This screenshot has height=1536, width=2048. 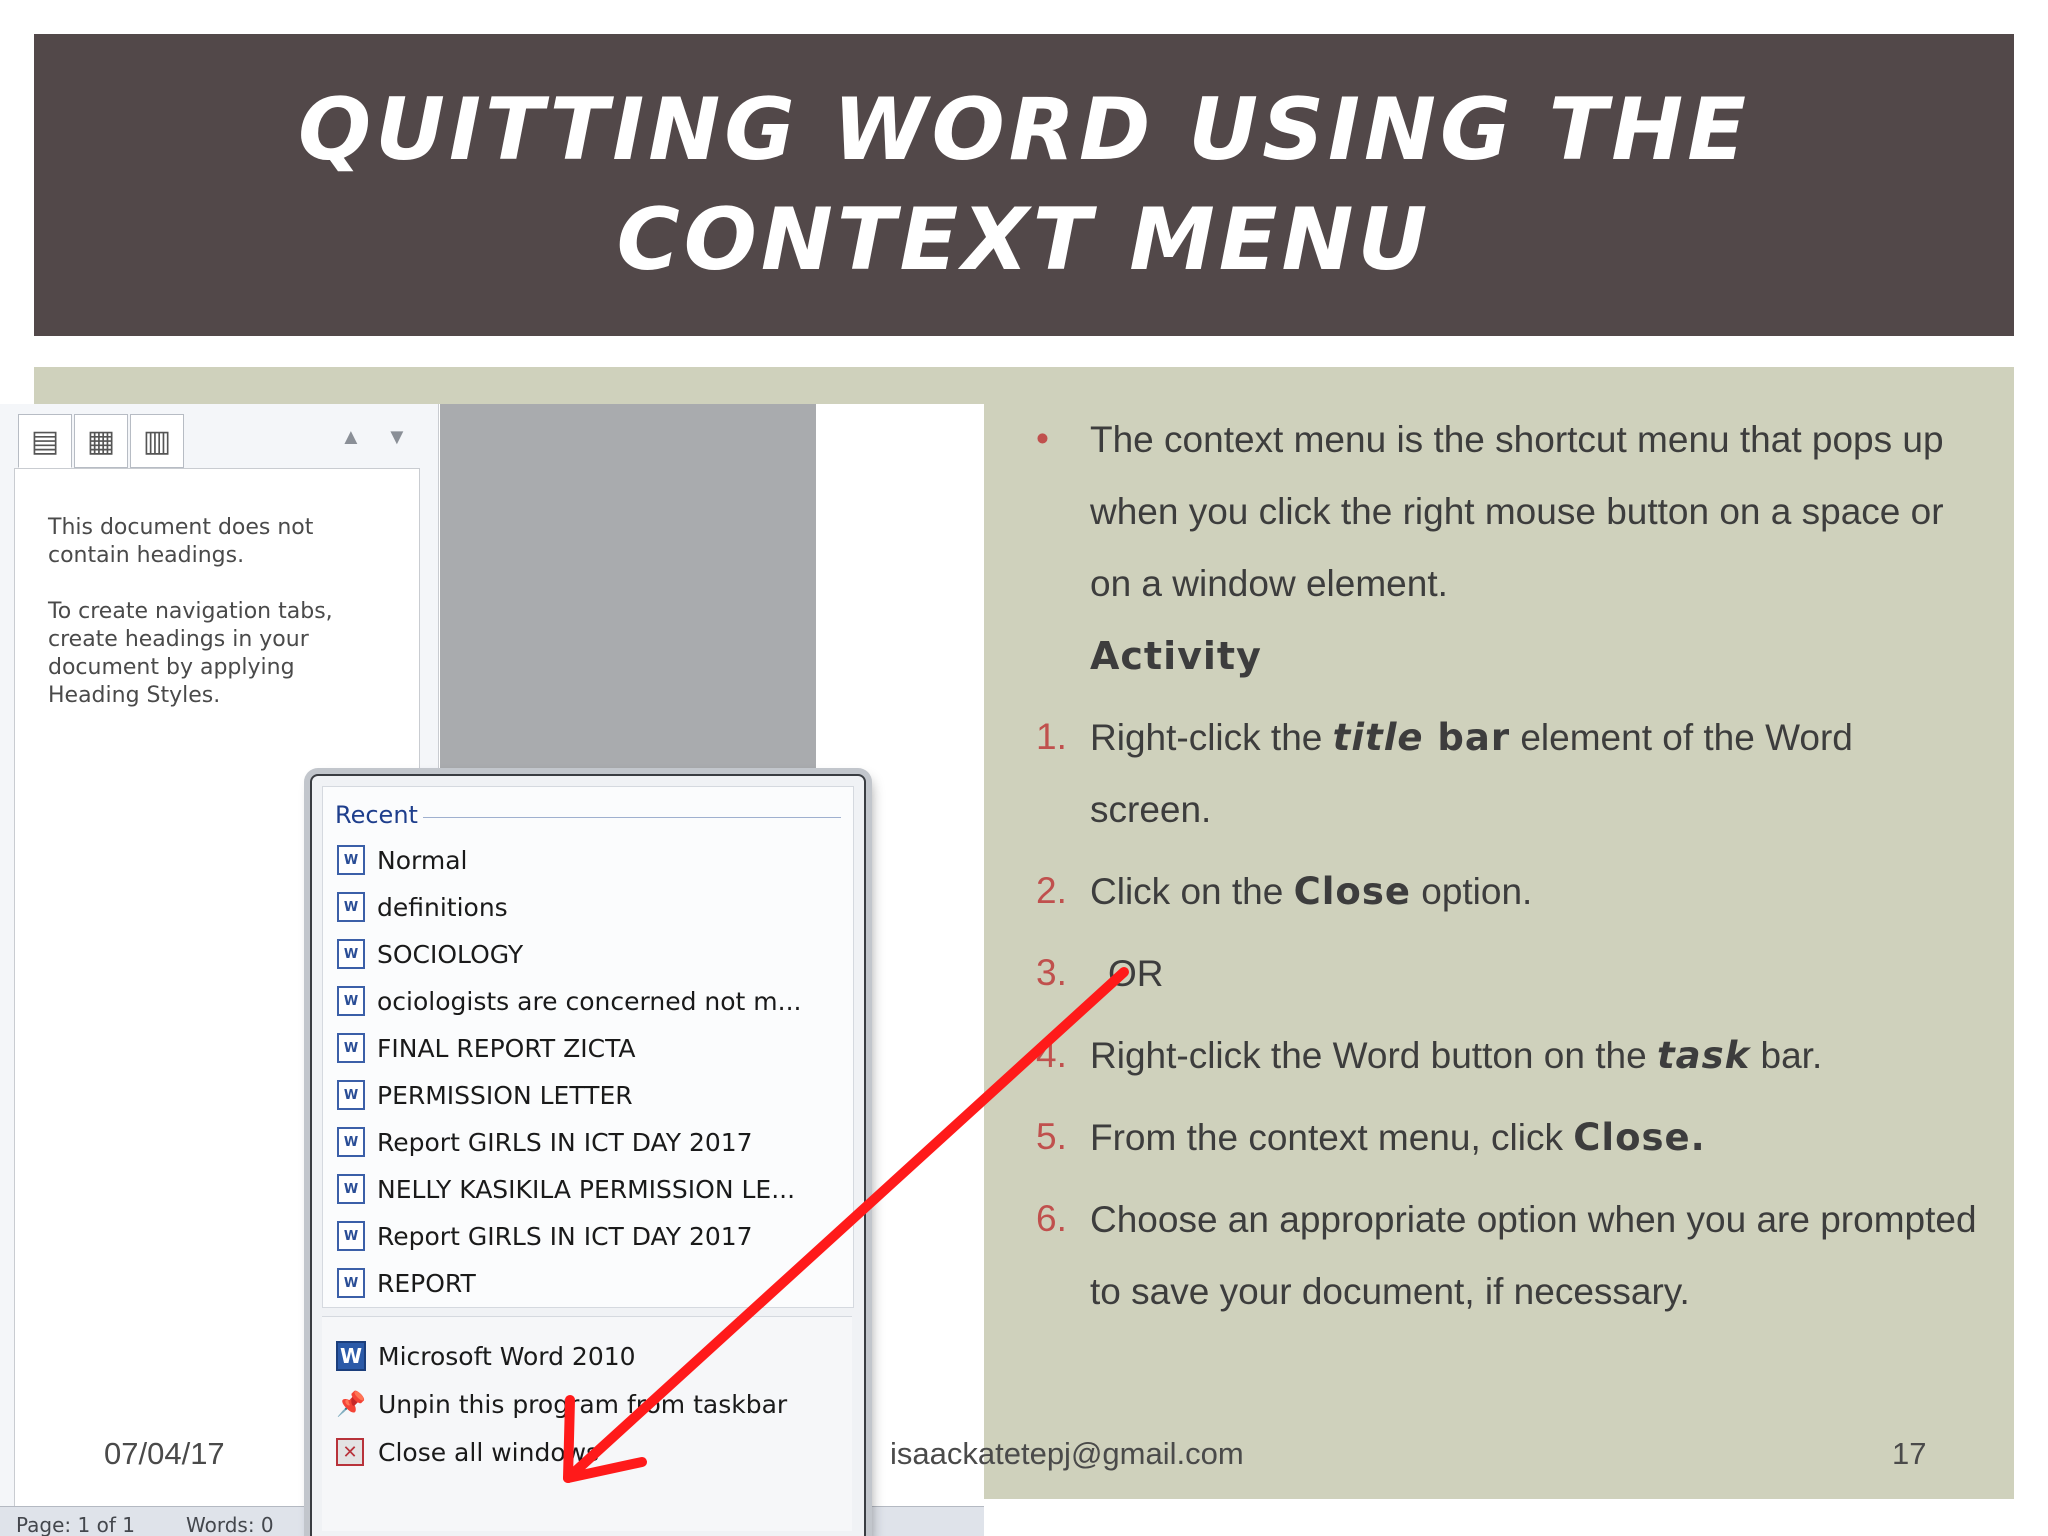 What do you see at coordinates (1051, 1054) in the screenshot?
I see `step-number: 4.` at bounding box center [1051, 1054].